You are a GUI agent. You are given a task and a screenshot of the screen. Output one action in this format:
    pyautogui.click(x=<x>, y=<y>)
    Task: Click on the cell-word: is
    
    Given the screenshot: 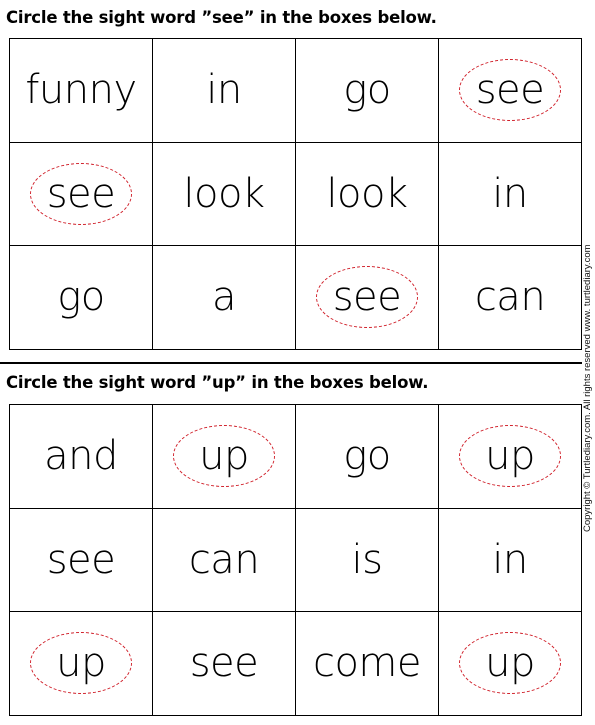 What is the action you would take?
    pyautogui.click(x=367, y=559)
    